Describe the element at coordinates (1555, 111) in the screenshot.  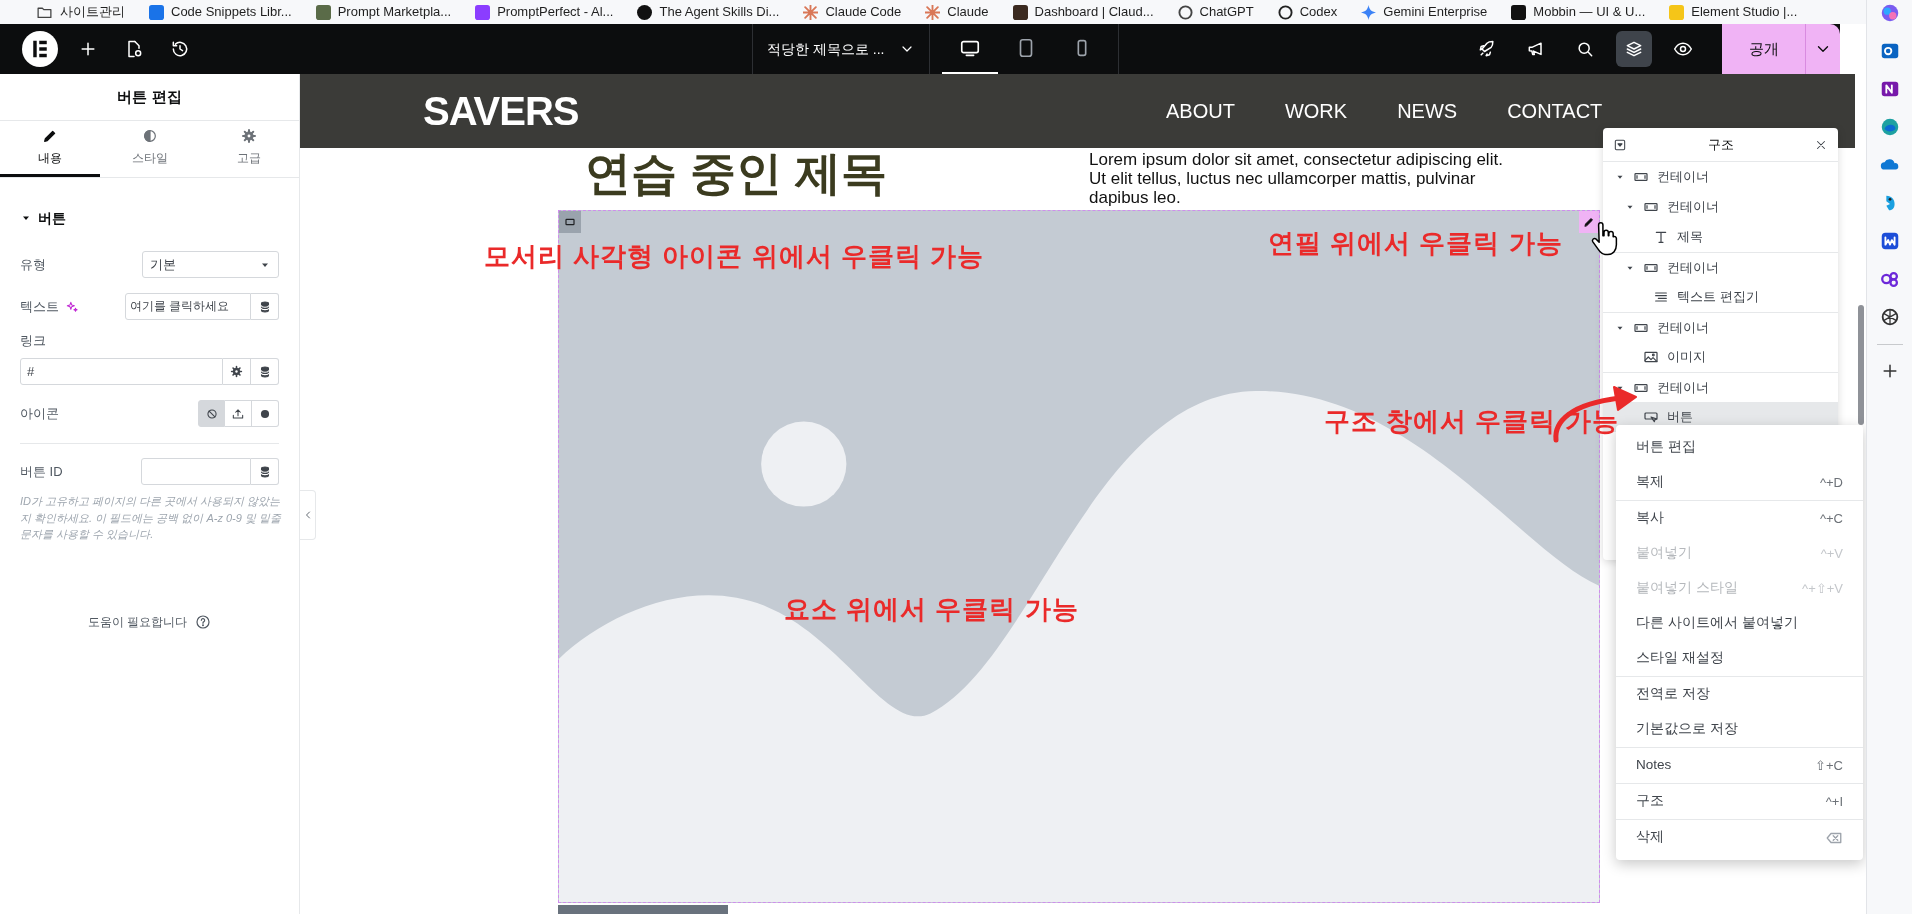
I see `nav-link: CONTACT` at that location.